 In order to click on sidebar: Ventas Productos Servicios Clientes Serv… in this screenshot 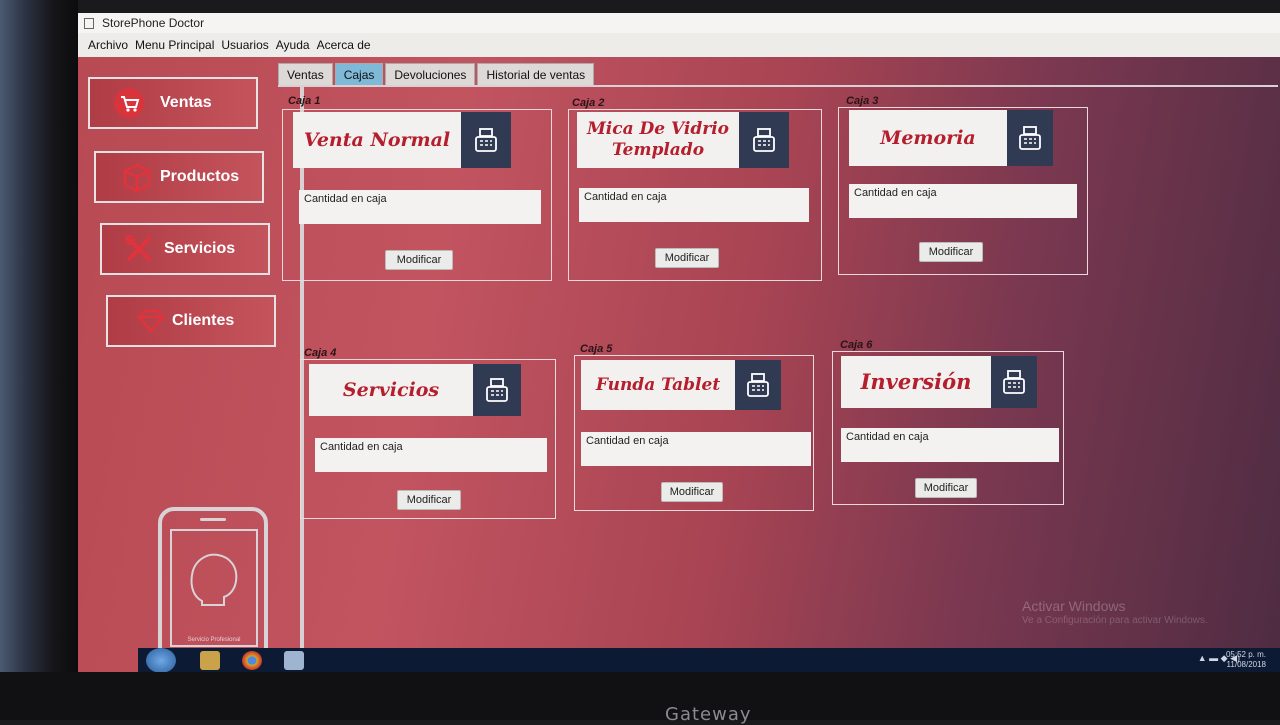, I will do `click(181, 370)`.